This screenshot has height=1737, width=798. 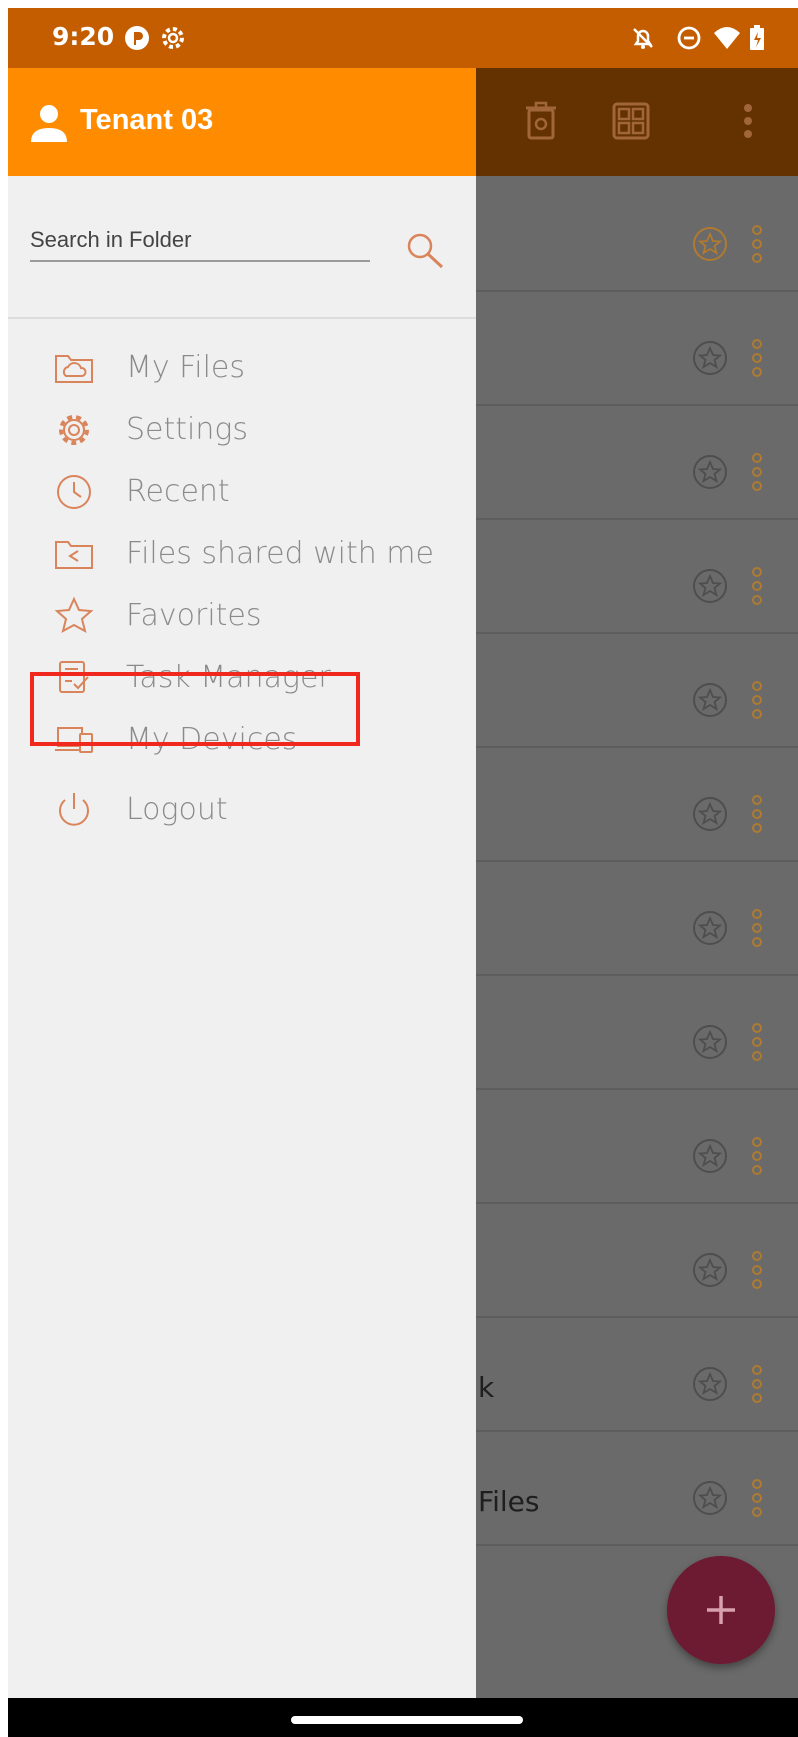 What do you see at coordinates (509, 1501) in the screenshot?
I see `list-item-label: Files` at bounding box center [509, 1501].